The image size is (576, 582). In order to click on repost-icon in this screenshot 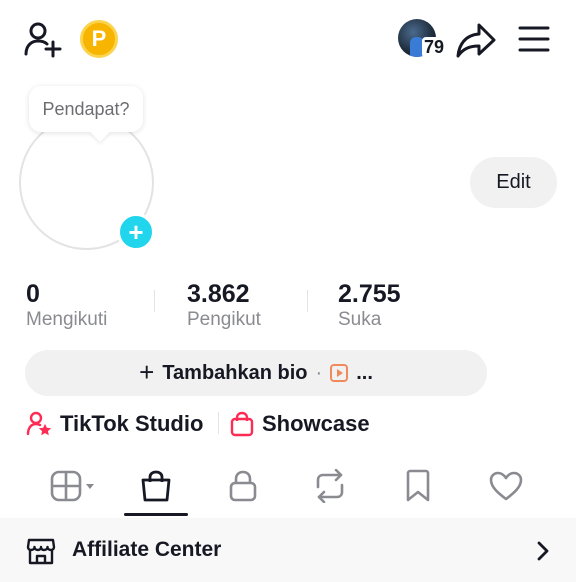, I will do `click(330, 486)`.